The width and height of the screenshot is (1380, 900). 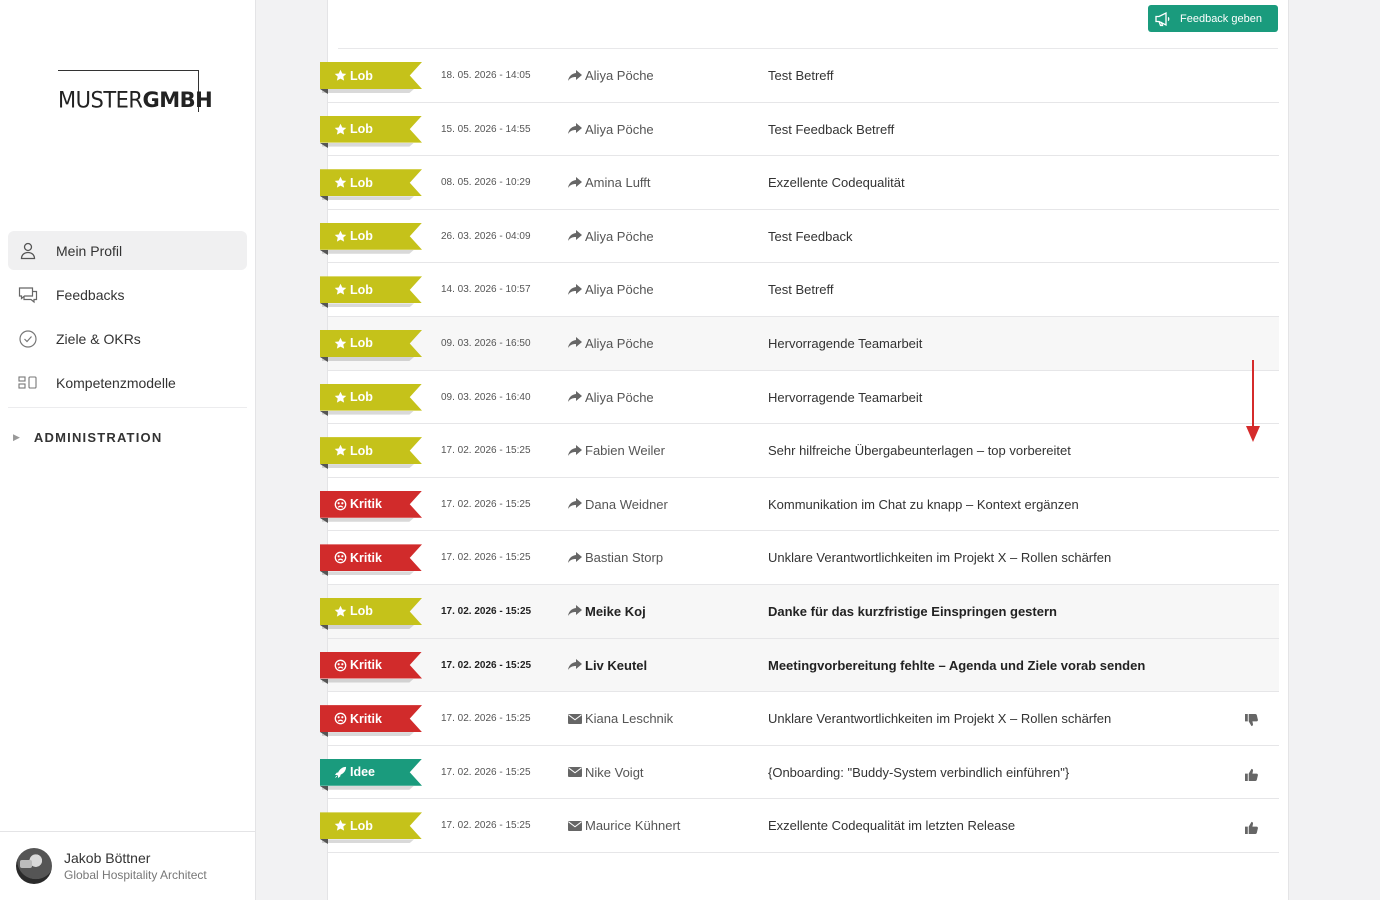 What do you see at coordinates (366, 557) in the screenshot?
I see `feedback-type-label: Kritik` at bounding box center [366, 557].